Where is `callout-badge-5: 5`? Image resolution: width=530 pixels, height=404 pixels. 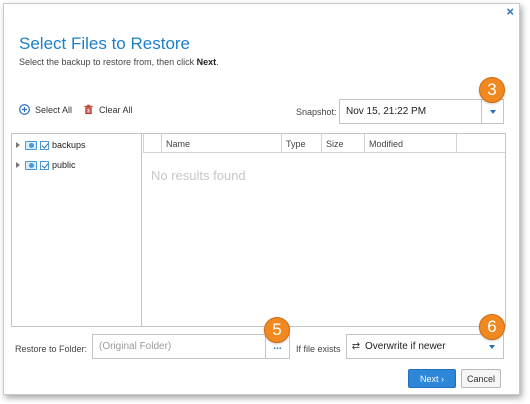
callout-badge-5: 5 is located at coordinates (277, 330).